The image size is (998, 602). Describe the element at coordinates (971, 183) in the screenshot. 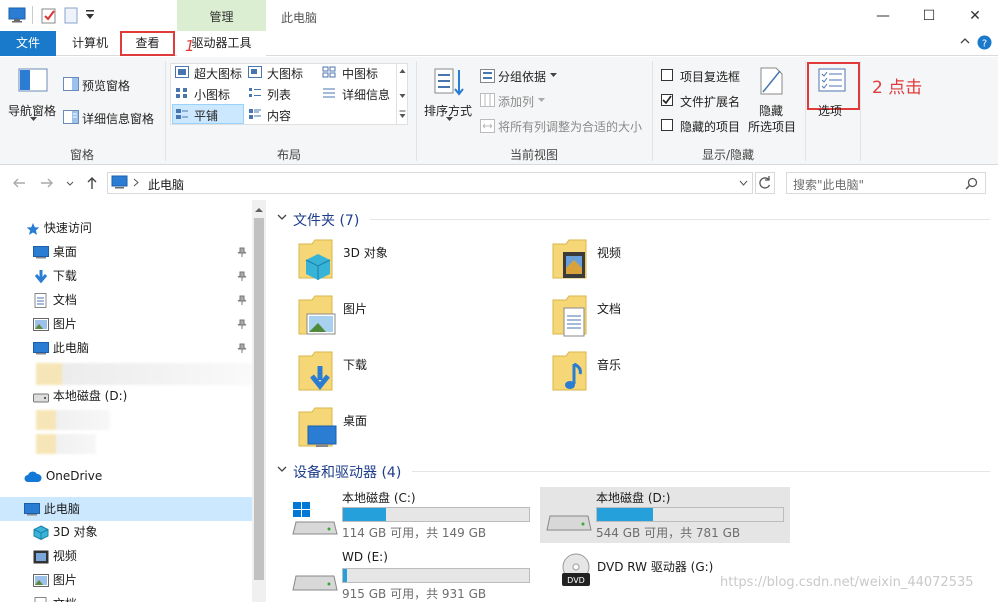

I see `search-icon` at that location.